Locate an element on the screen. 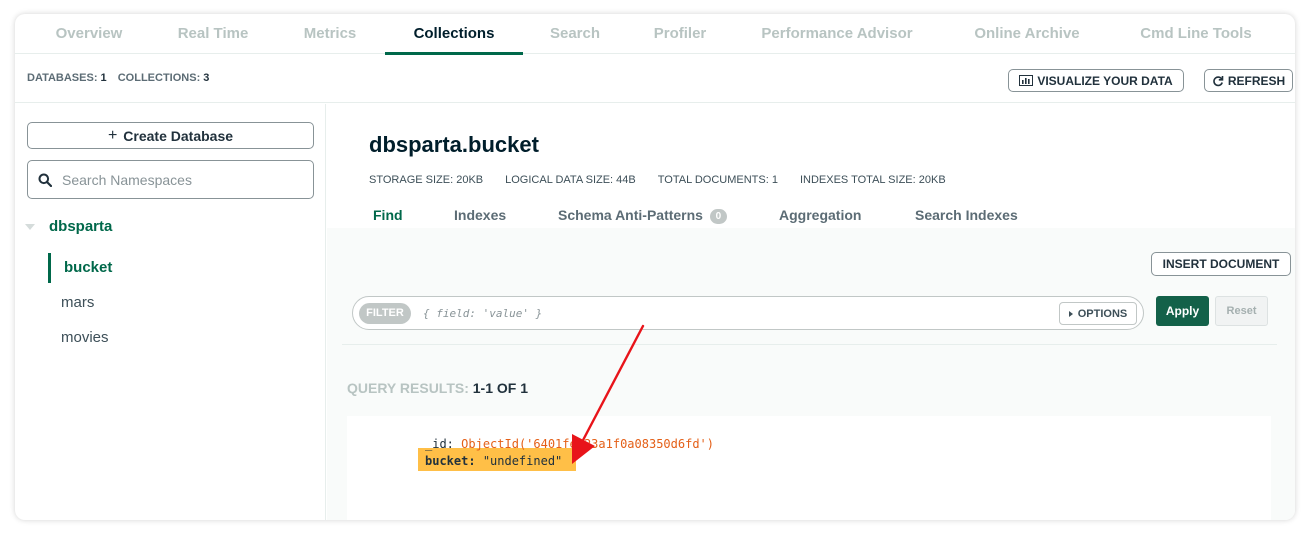  collections-count: 3 is located at coordinates (206, 78).